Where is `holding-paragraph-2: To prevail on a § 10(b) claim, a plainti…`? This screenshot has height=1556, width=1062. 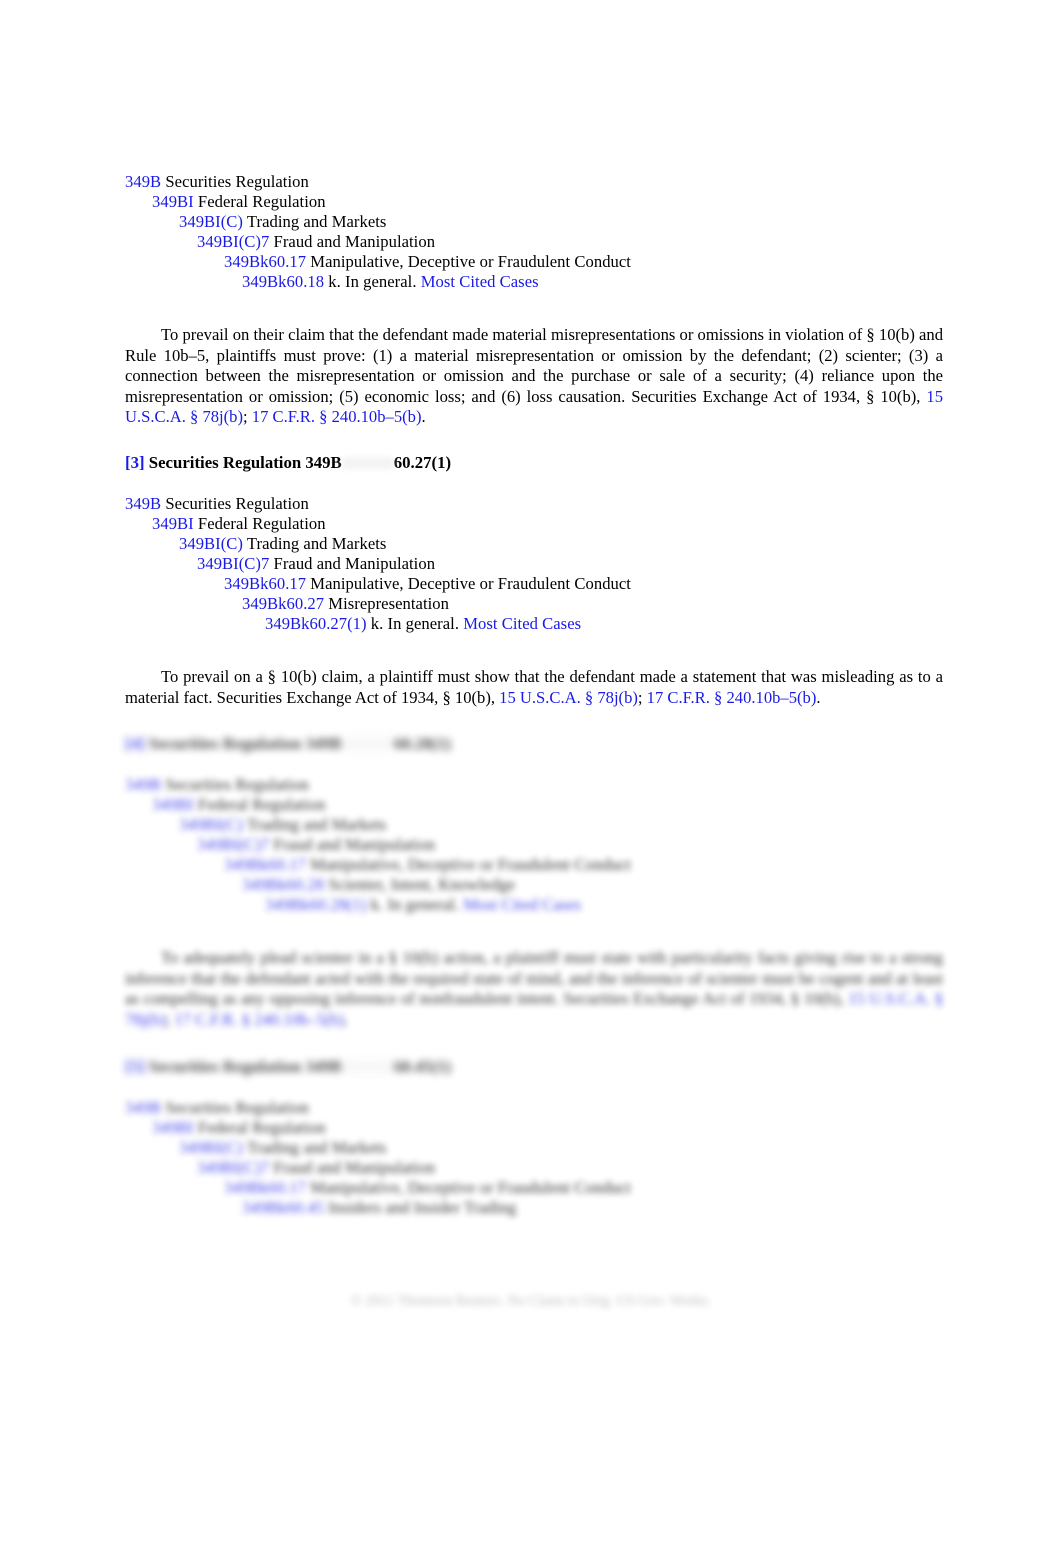
holding-paragraph-2: To prevail on a § 10(b) claim, a plainti… is located at coordinates (534, 687).